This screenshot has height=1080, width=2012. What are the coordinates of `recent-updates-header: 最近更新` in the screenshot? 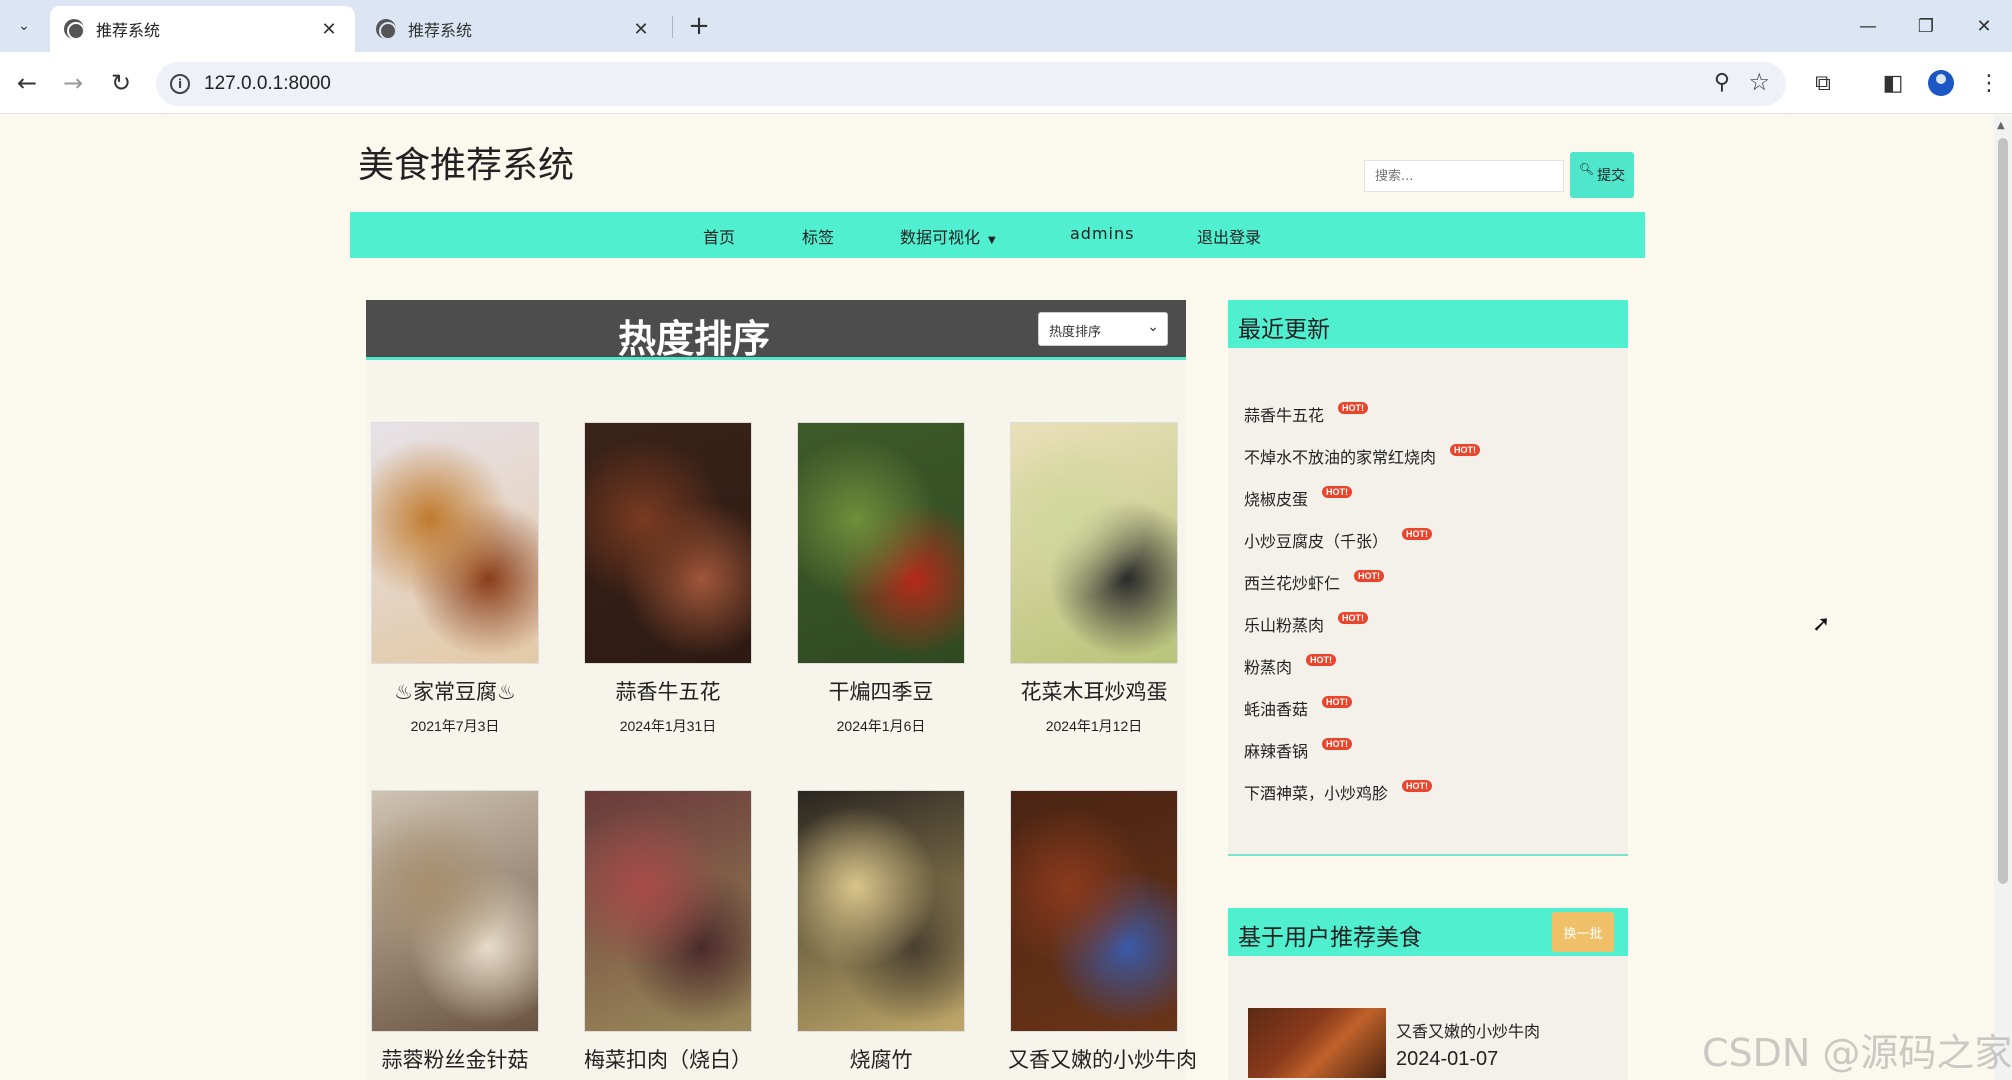 It's located at (1428, 324).